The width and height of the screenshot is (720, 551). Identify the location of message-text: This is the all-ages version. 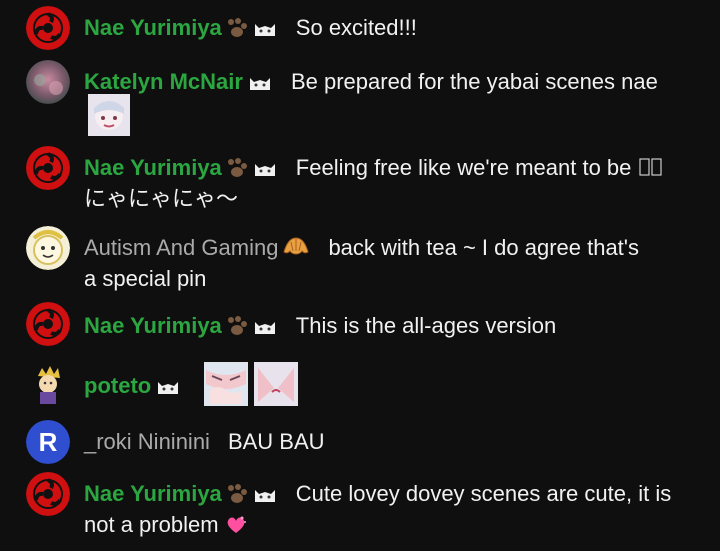
(426, 325).